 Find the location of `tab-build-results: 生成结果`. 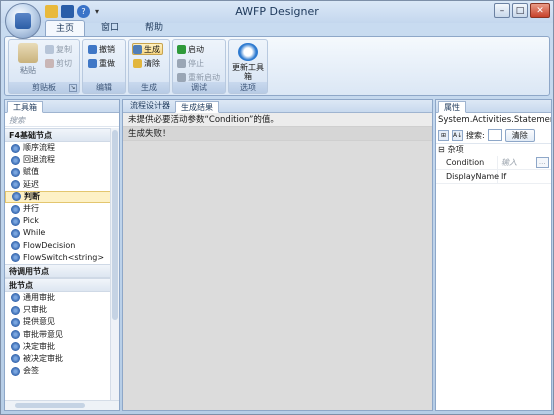

tab-build-results: 生成结果 is located at coordinates (197, 107).